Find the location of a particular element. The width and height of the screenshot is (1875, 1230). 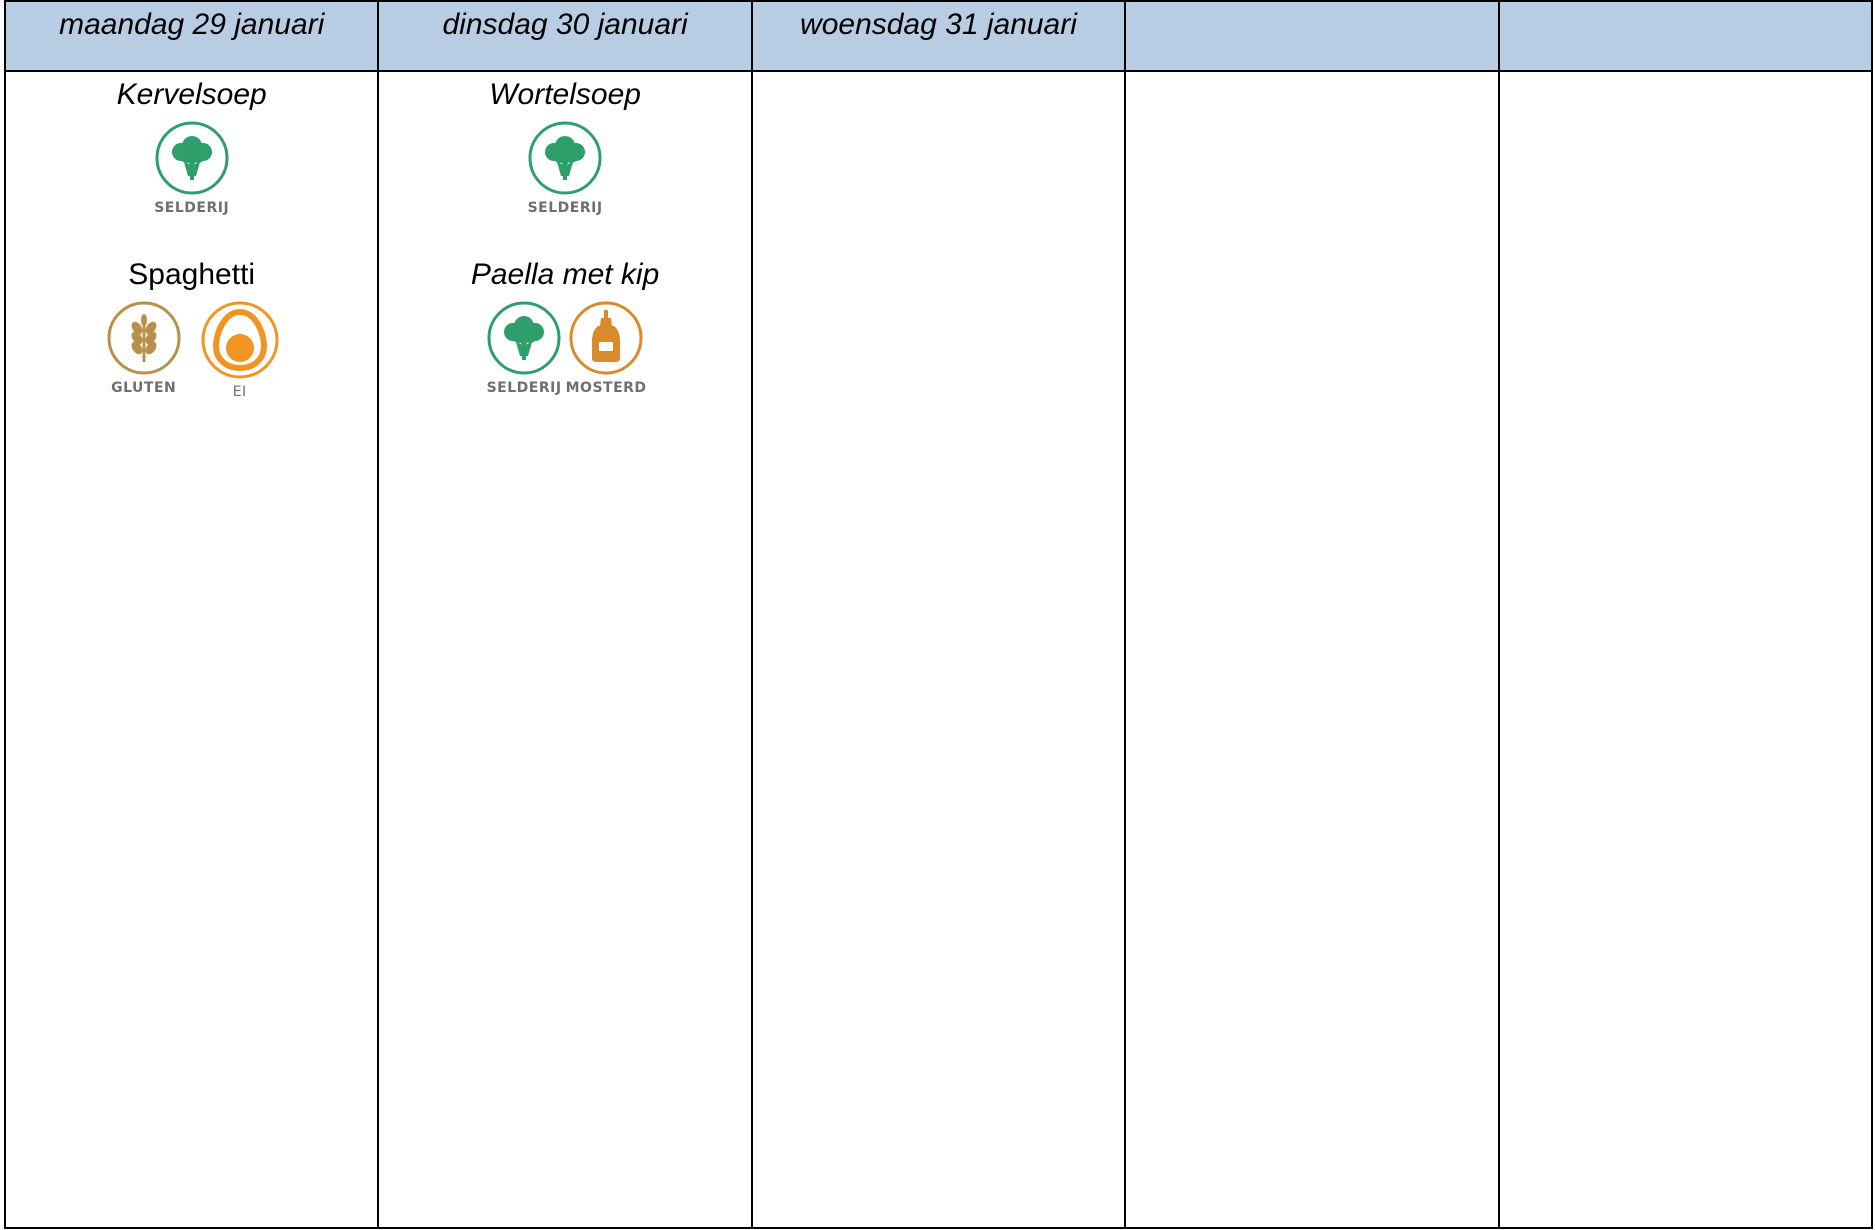

soup-dish: Wortelsoep SELDERIJ is located at coordinates (564, 146).